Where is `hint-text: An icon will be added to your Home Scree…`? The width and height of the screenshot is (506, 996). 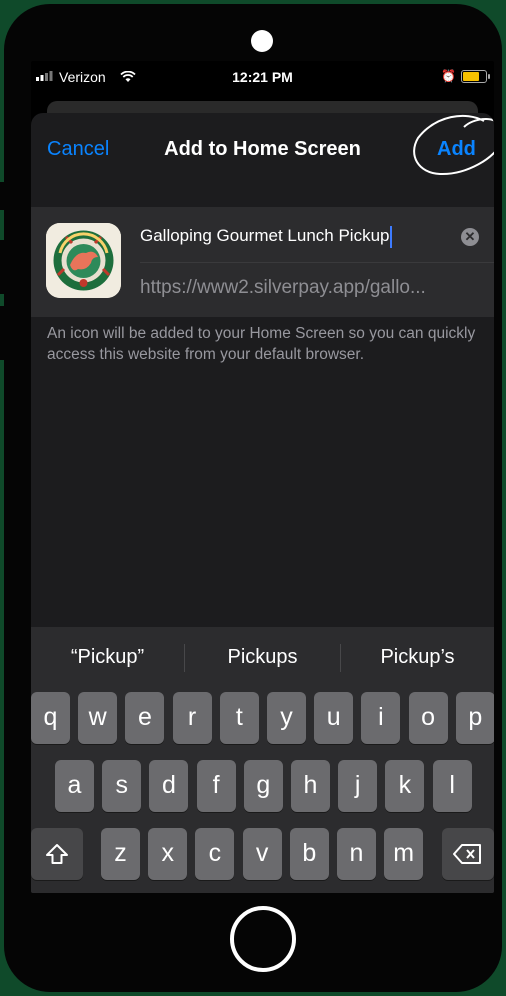
hint-text: An icon will be added to your Home Scree… is located at coordinates (261, 344).